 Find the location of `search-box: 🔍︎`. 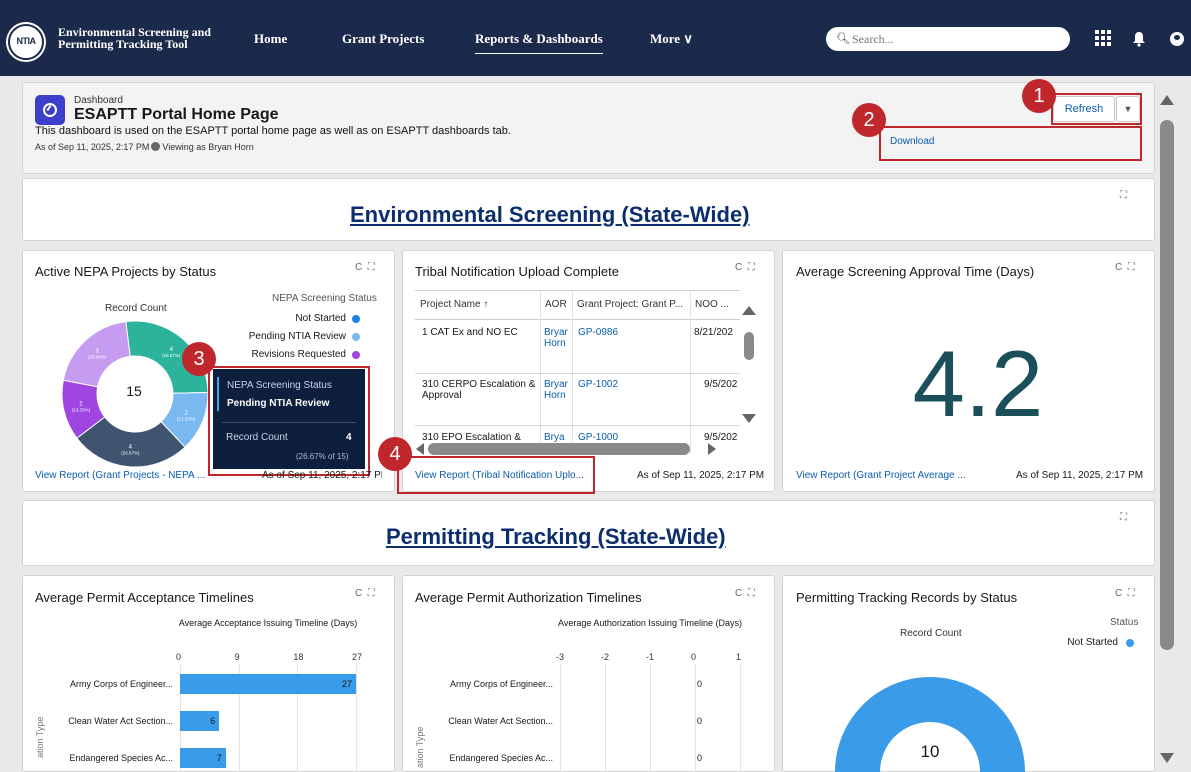

search-box: 🔍︎ is located at coordinates (948, 39).